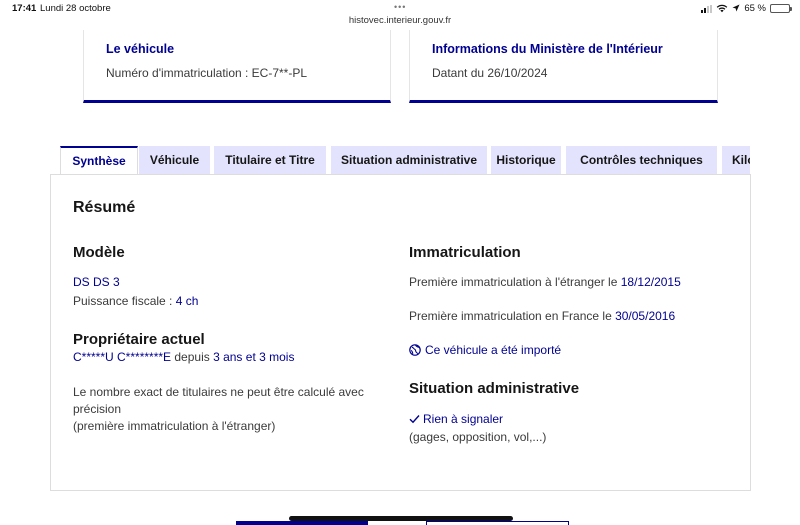 The image size is (800, 525). Describe the element at coordinates (174, 426) in the screenshot. I see `owners-note-line3: (première immatriculation à l'étranger)` at that location.